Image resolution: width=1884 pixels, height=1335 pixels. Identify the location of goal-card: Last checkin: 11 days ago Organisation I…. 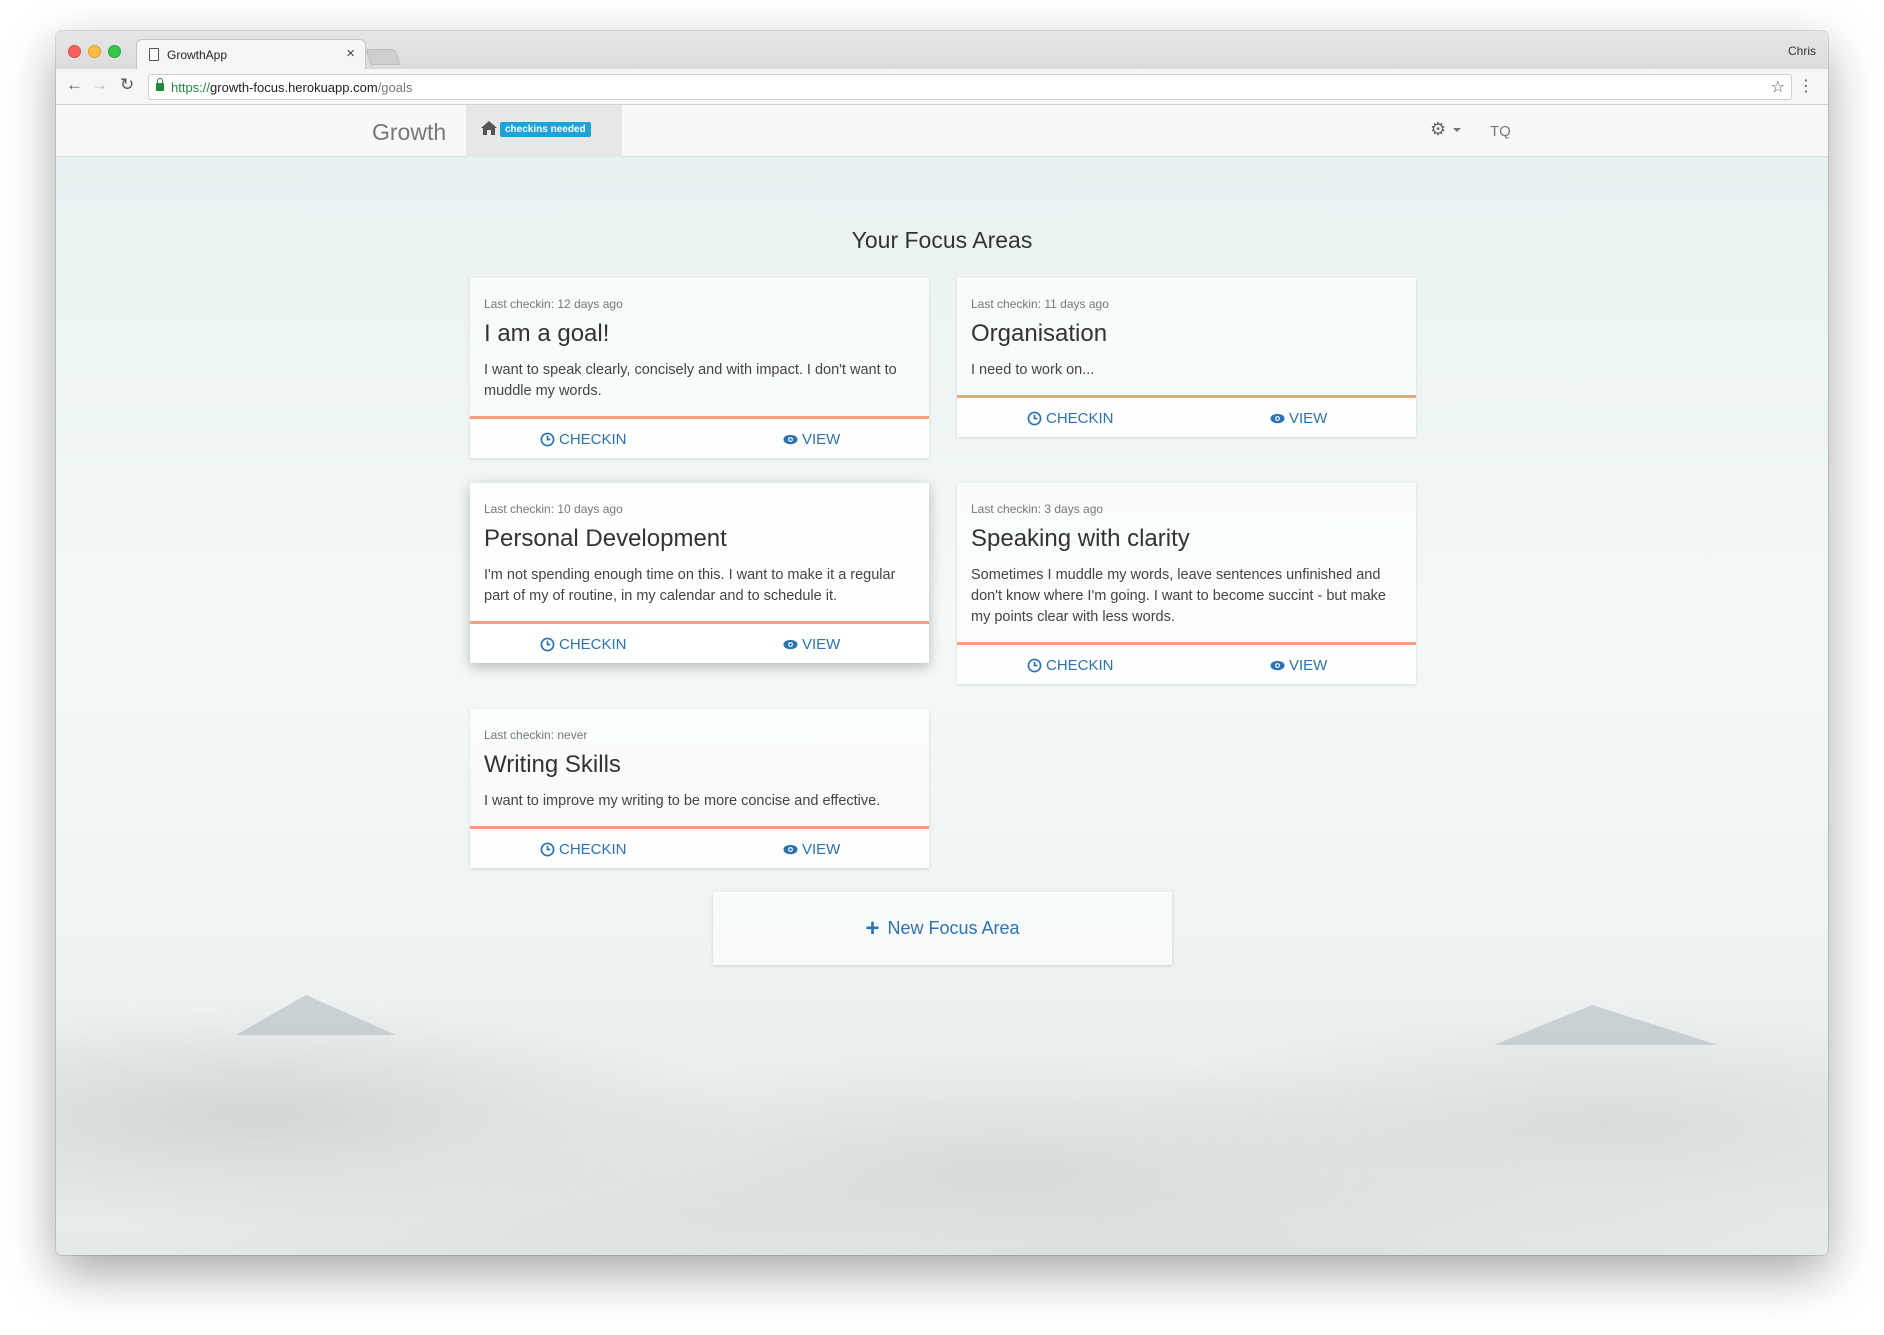
(1186, 357).